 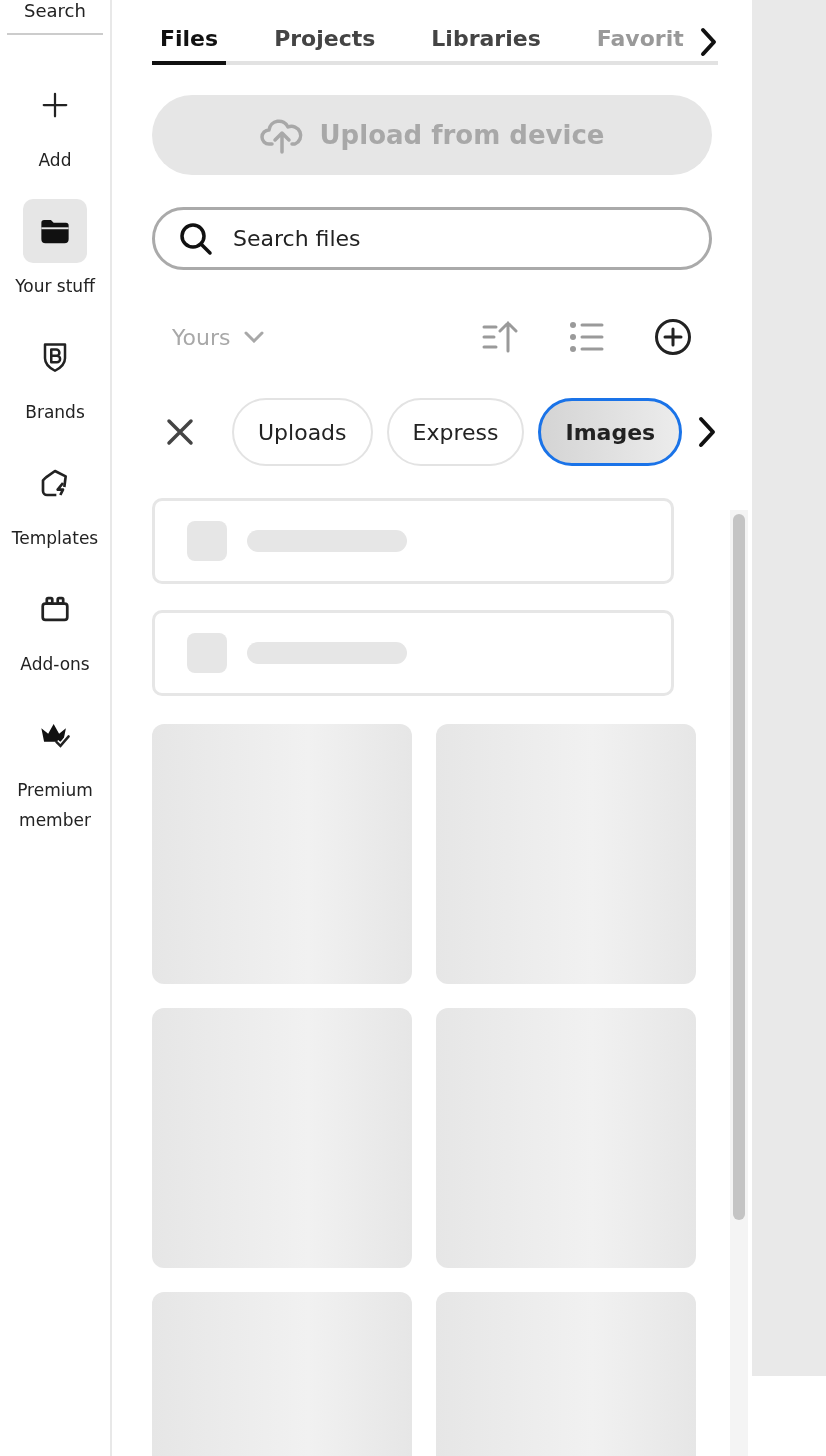 What do you see at coordinates (673, 337) in the screenshot?
I see `add-circle-icon` at bounding box center [673, 337].